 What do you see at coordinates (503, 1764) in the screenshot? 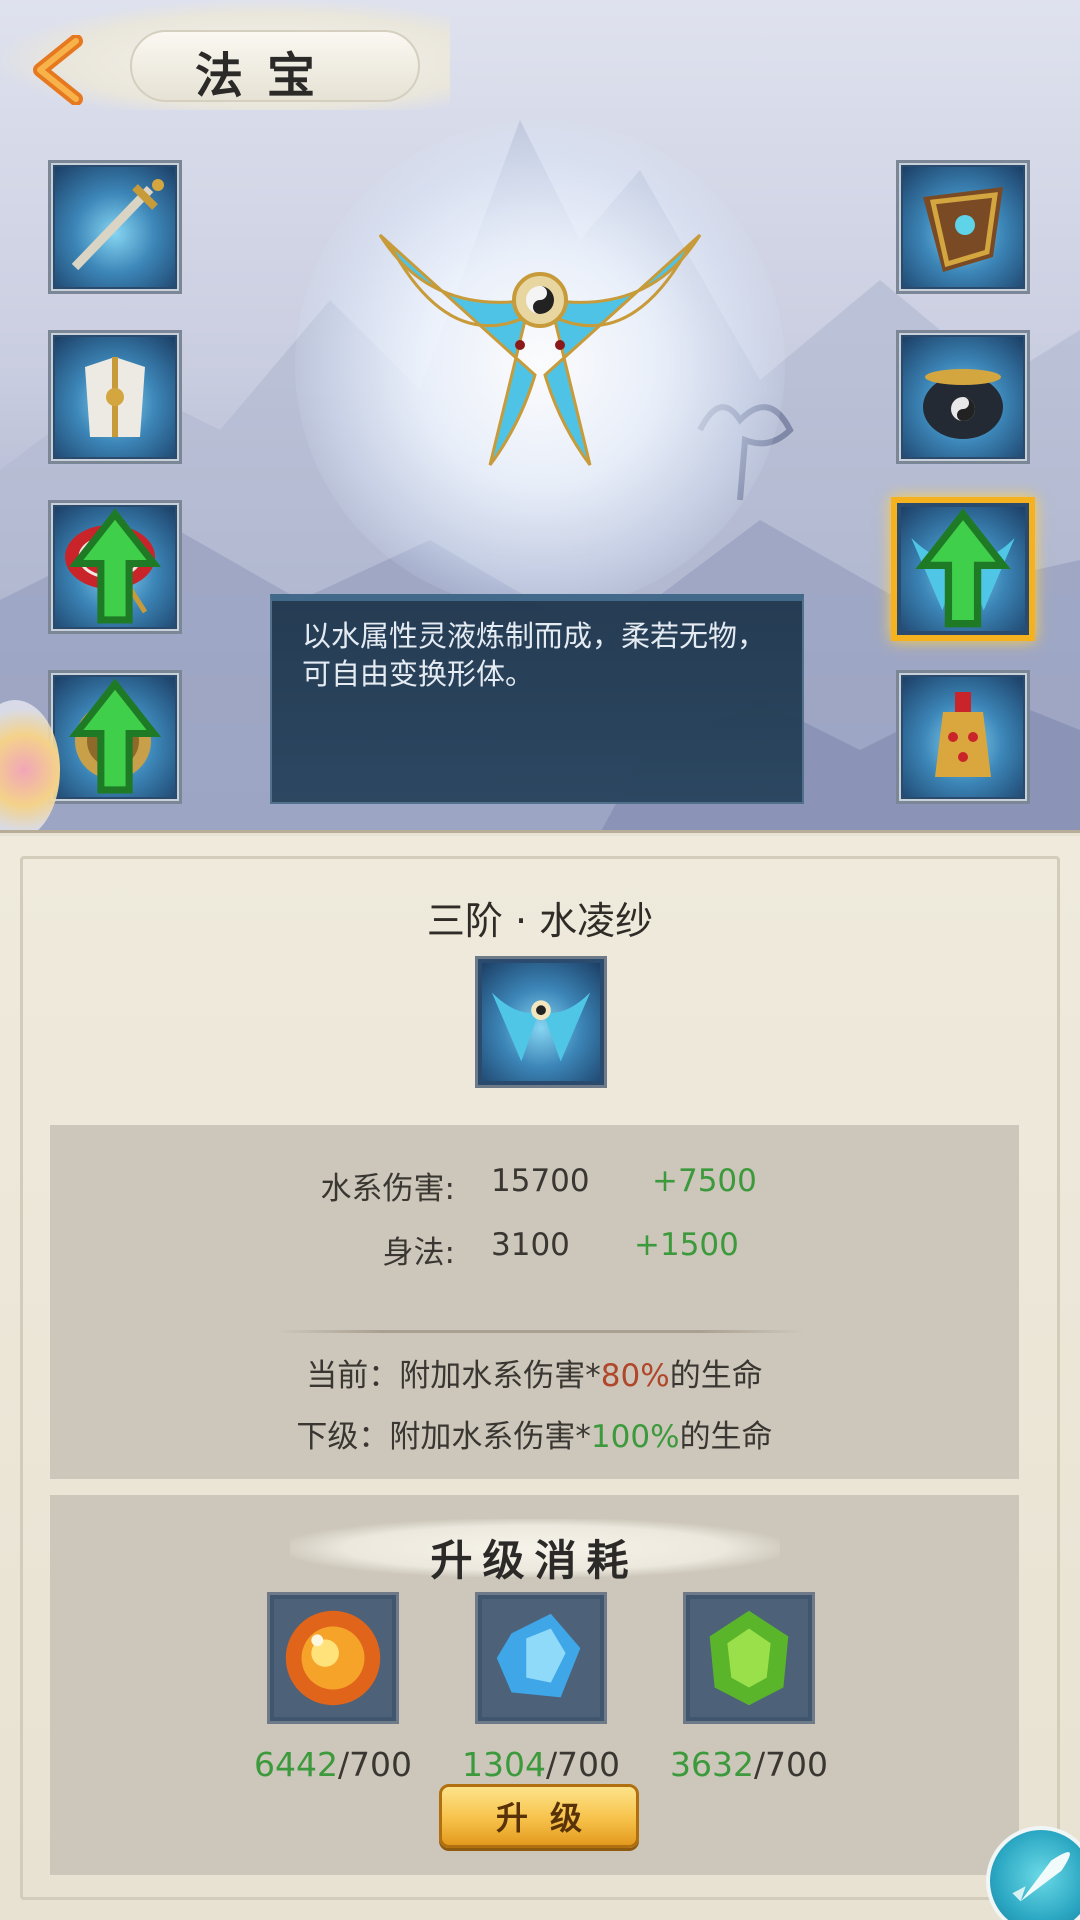
I see `material-have: 1304` at bounding box center [503, 1764].